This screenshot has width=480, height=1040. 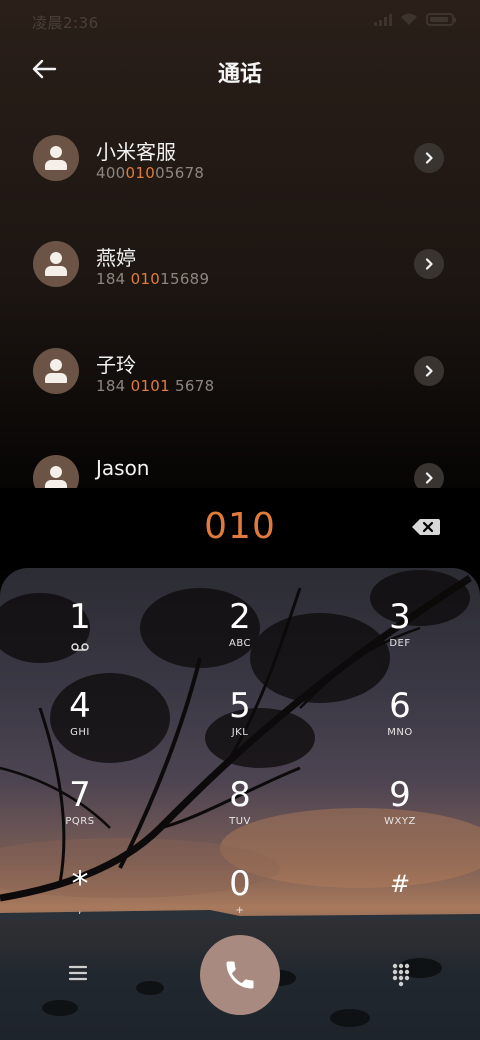 I want to click on contact-row: 燕婷 184 01015689, so click(x=240, y=259).